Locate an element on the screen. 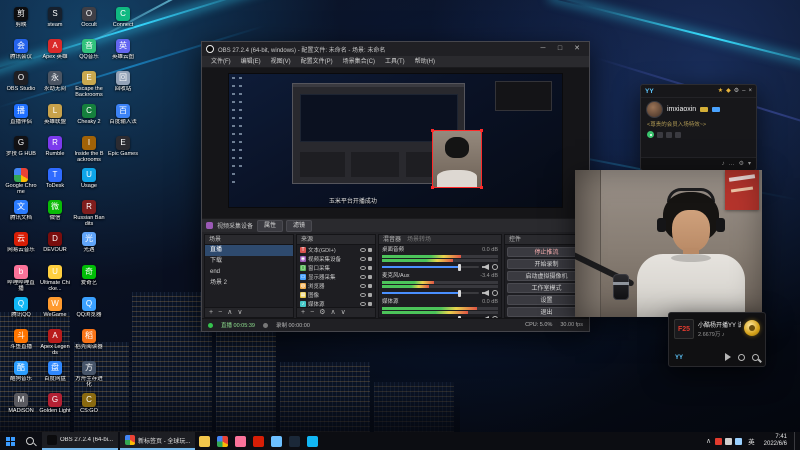  desktop-icon: R Russian Bandits is located at coordinates (89, 215).